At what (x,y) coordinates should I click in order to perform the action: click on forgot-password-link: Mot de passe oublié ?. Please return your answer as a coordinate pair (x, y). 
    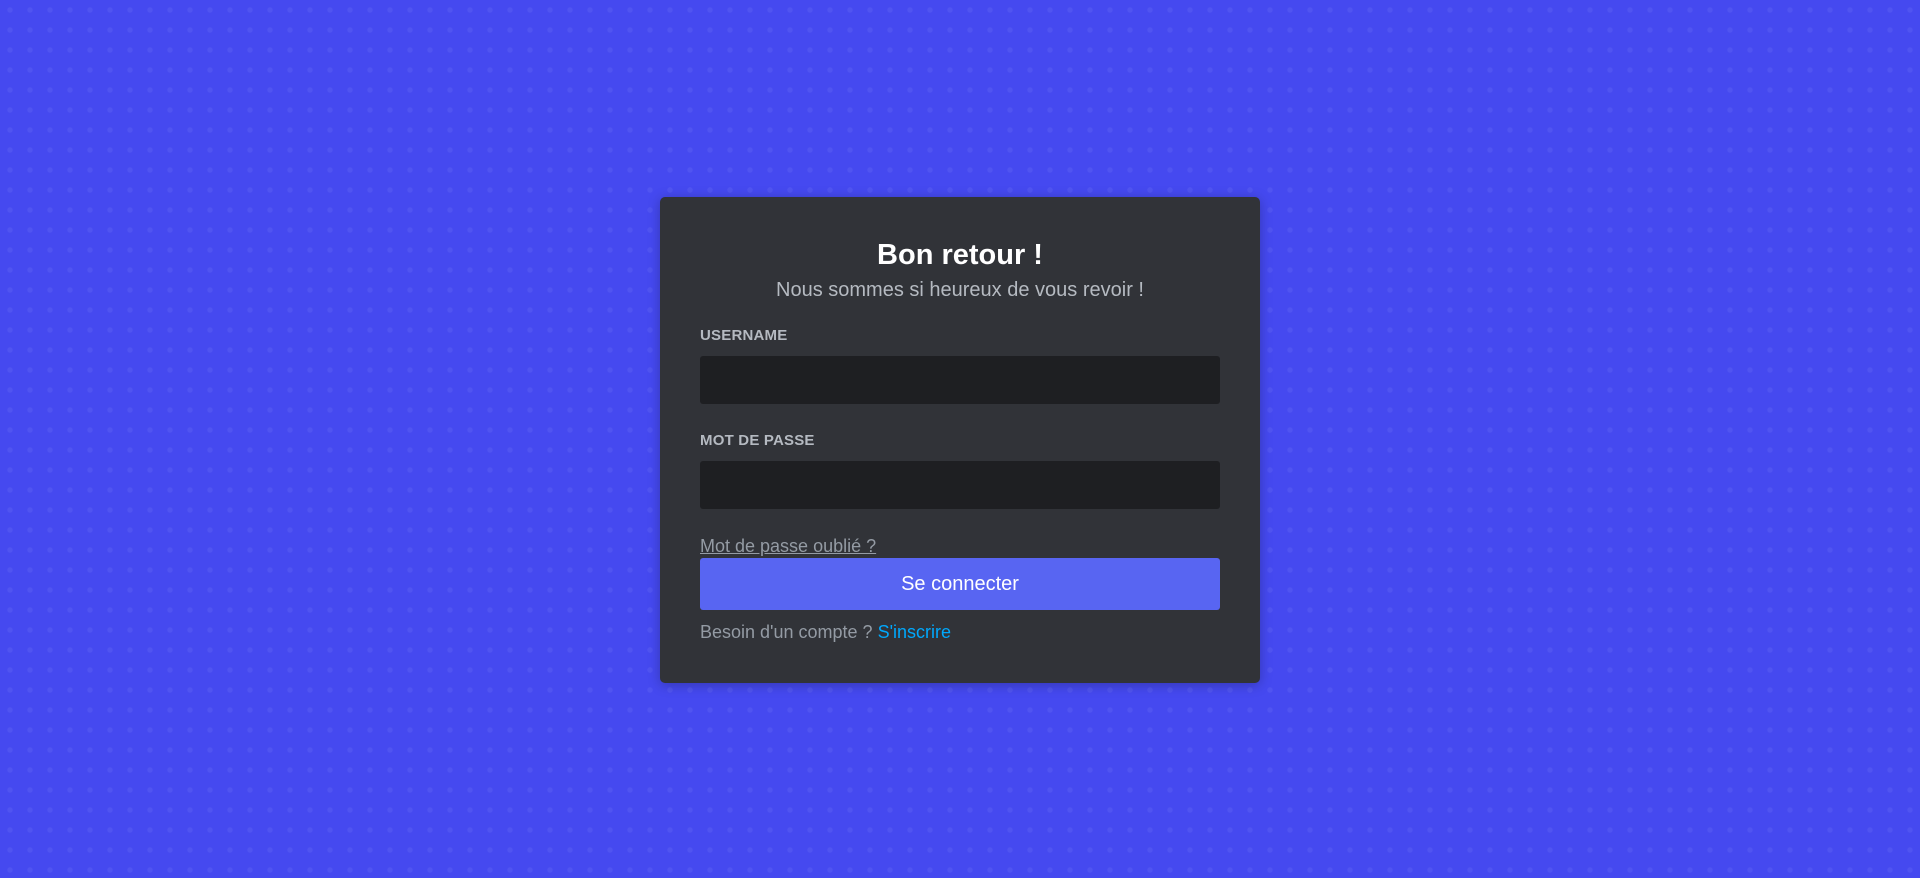
    Looking at the image, I should click on (788, 546).